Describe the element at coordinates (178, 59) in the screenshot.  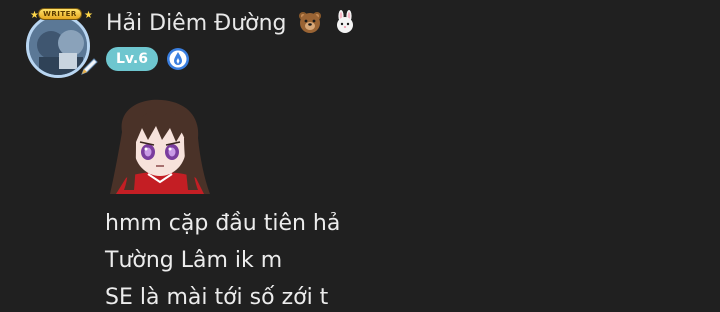
I see `verified-drop-icon` at that location.